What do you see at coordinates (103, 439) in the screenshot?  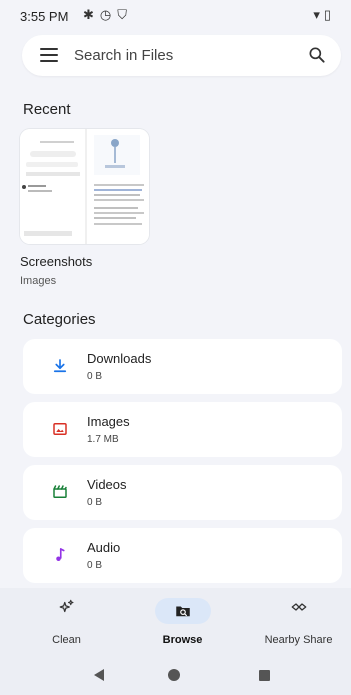 I see `category-size: 1.7 MB` at bounding box center [103, 439].